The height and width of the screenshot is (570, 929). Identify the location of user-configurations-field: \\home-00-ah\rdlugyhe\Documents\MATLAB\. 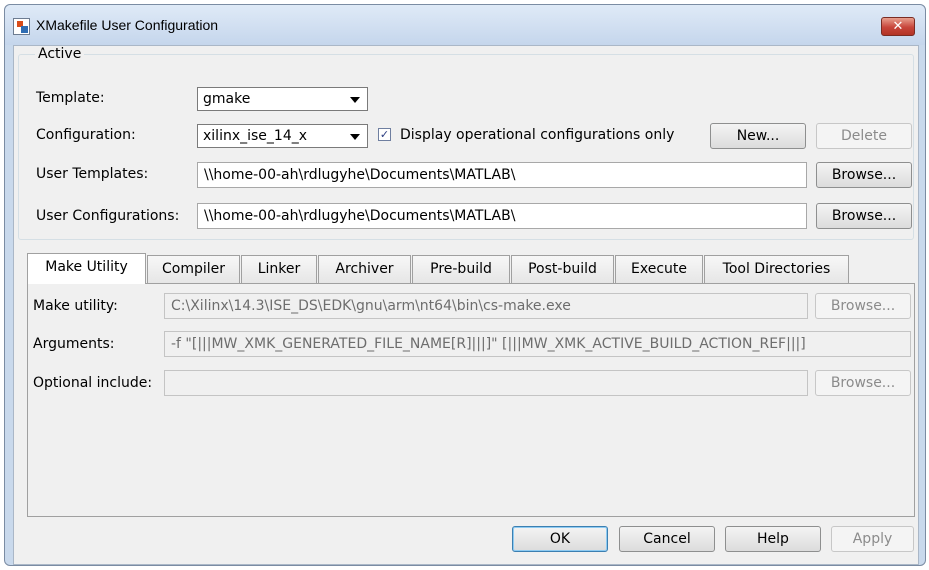
(502, 216).